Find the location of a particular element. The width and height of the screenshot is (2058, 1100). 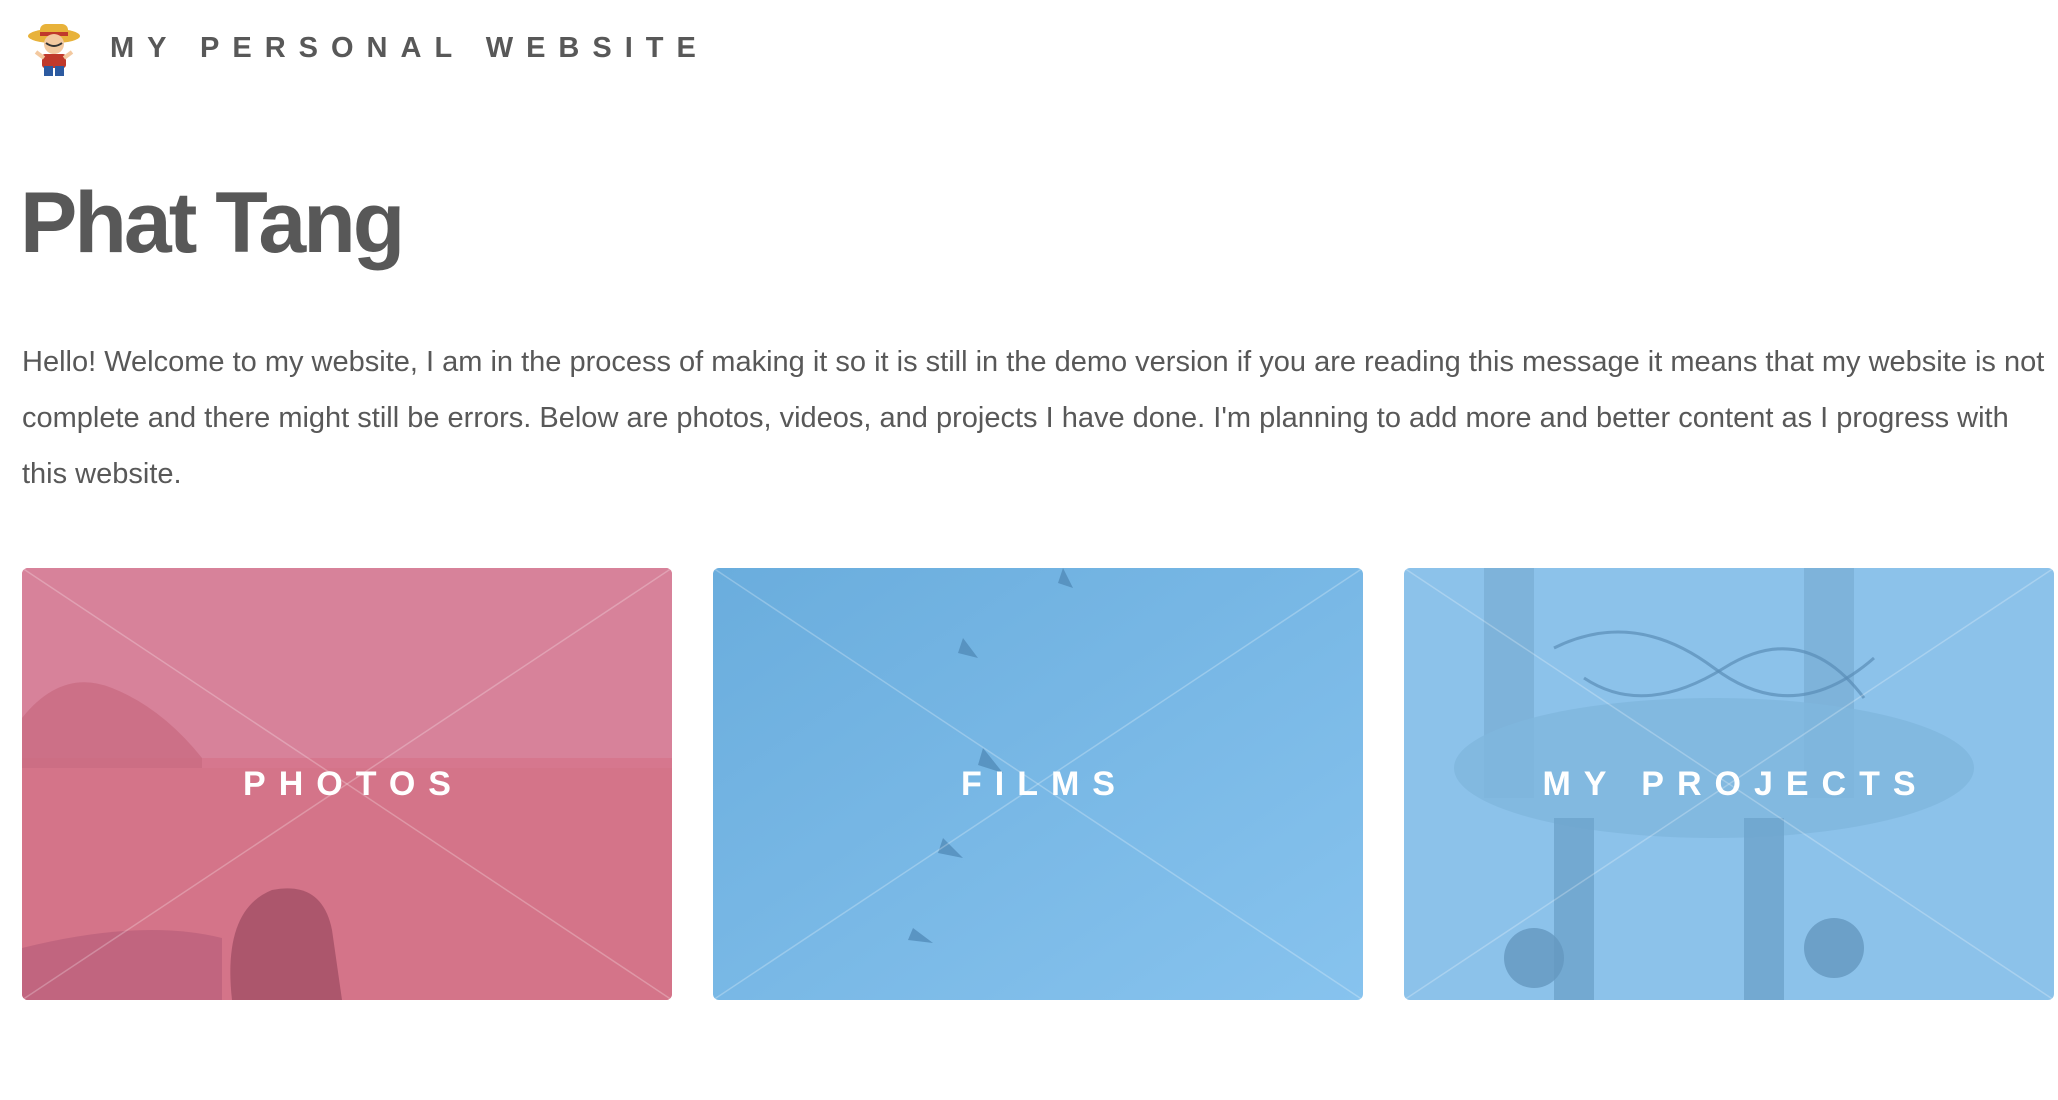

pirate-avatar-icon is located at coordinates (54, 48).